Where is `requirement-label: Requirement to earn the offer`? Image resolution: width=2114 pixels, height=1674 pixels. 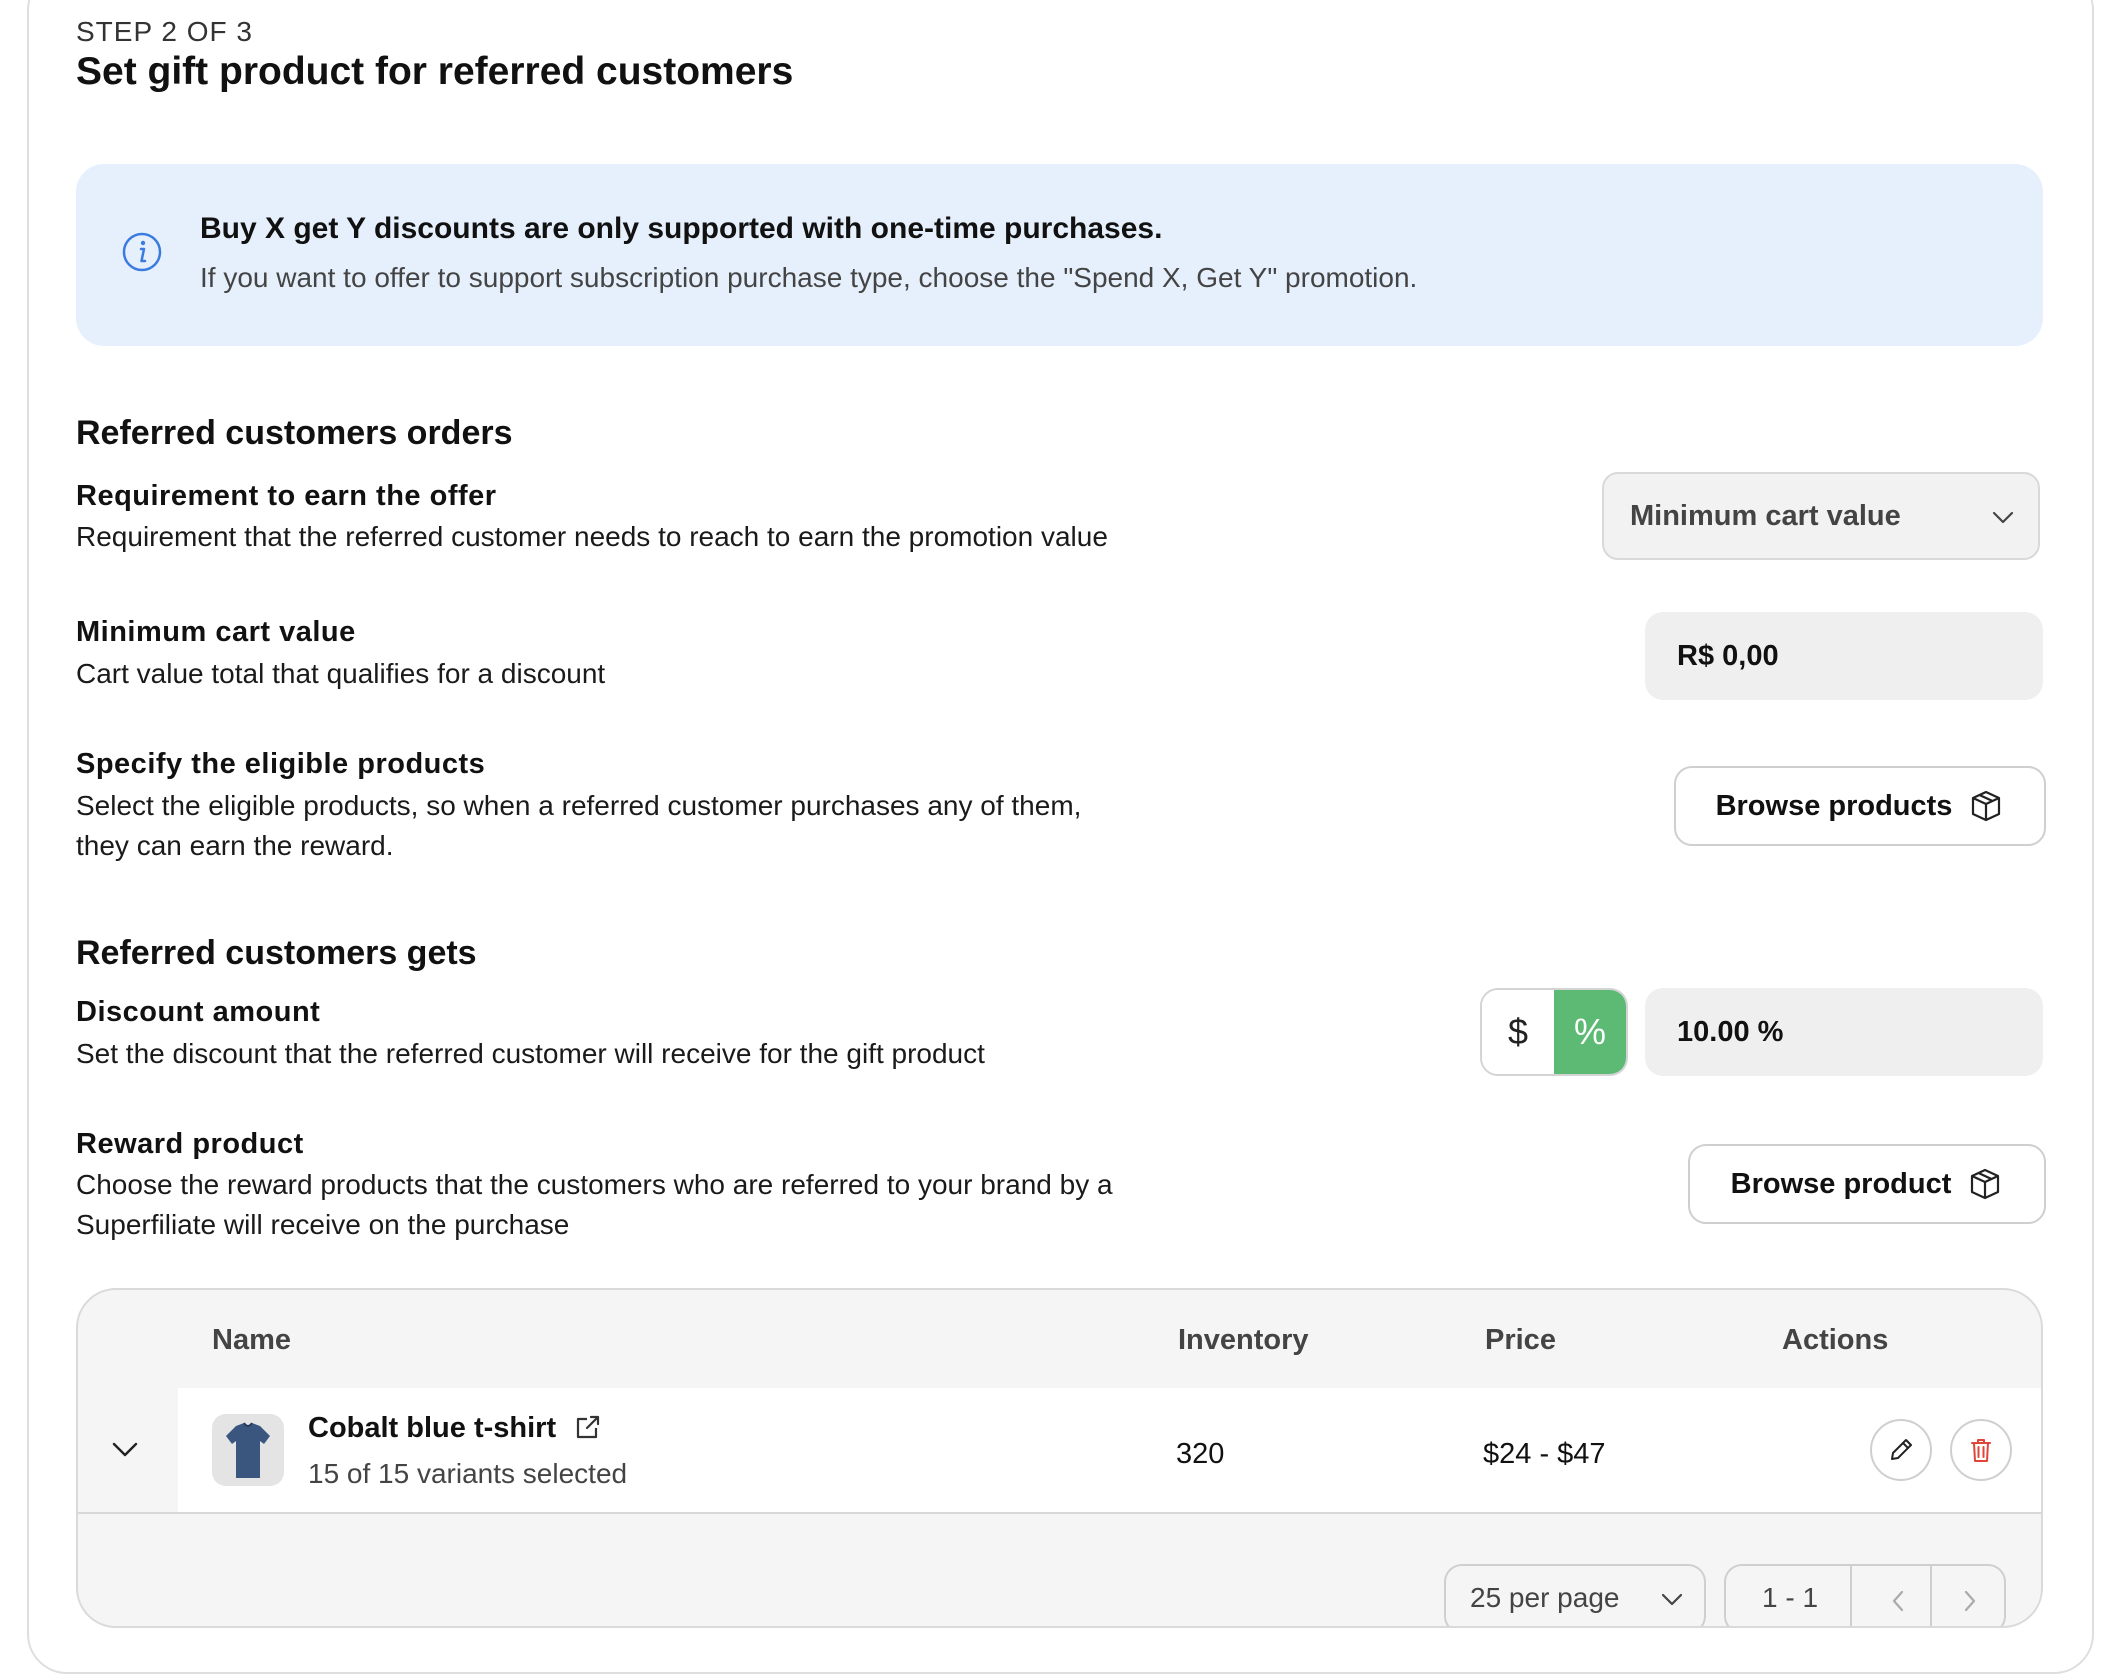 requirement-label: Requirement to earn the offer is located at coordinates (286, 496).